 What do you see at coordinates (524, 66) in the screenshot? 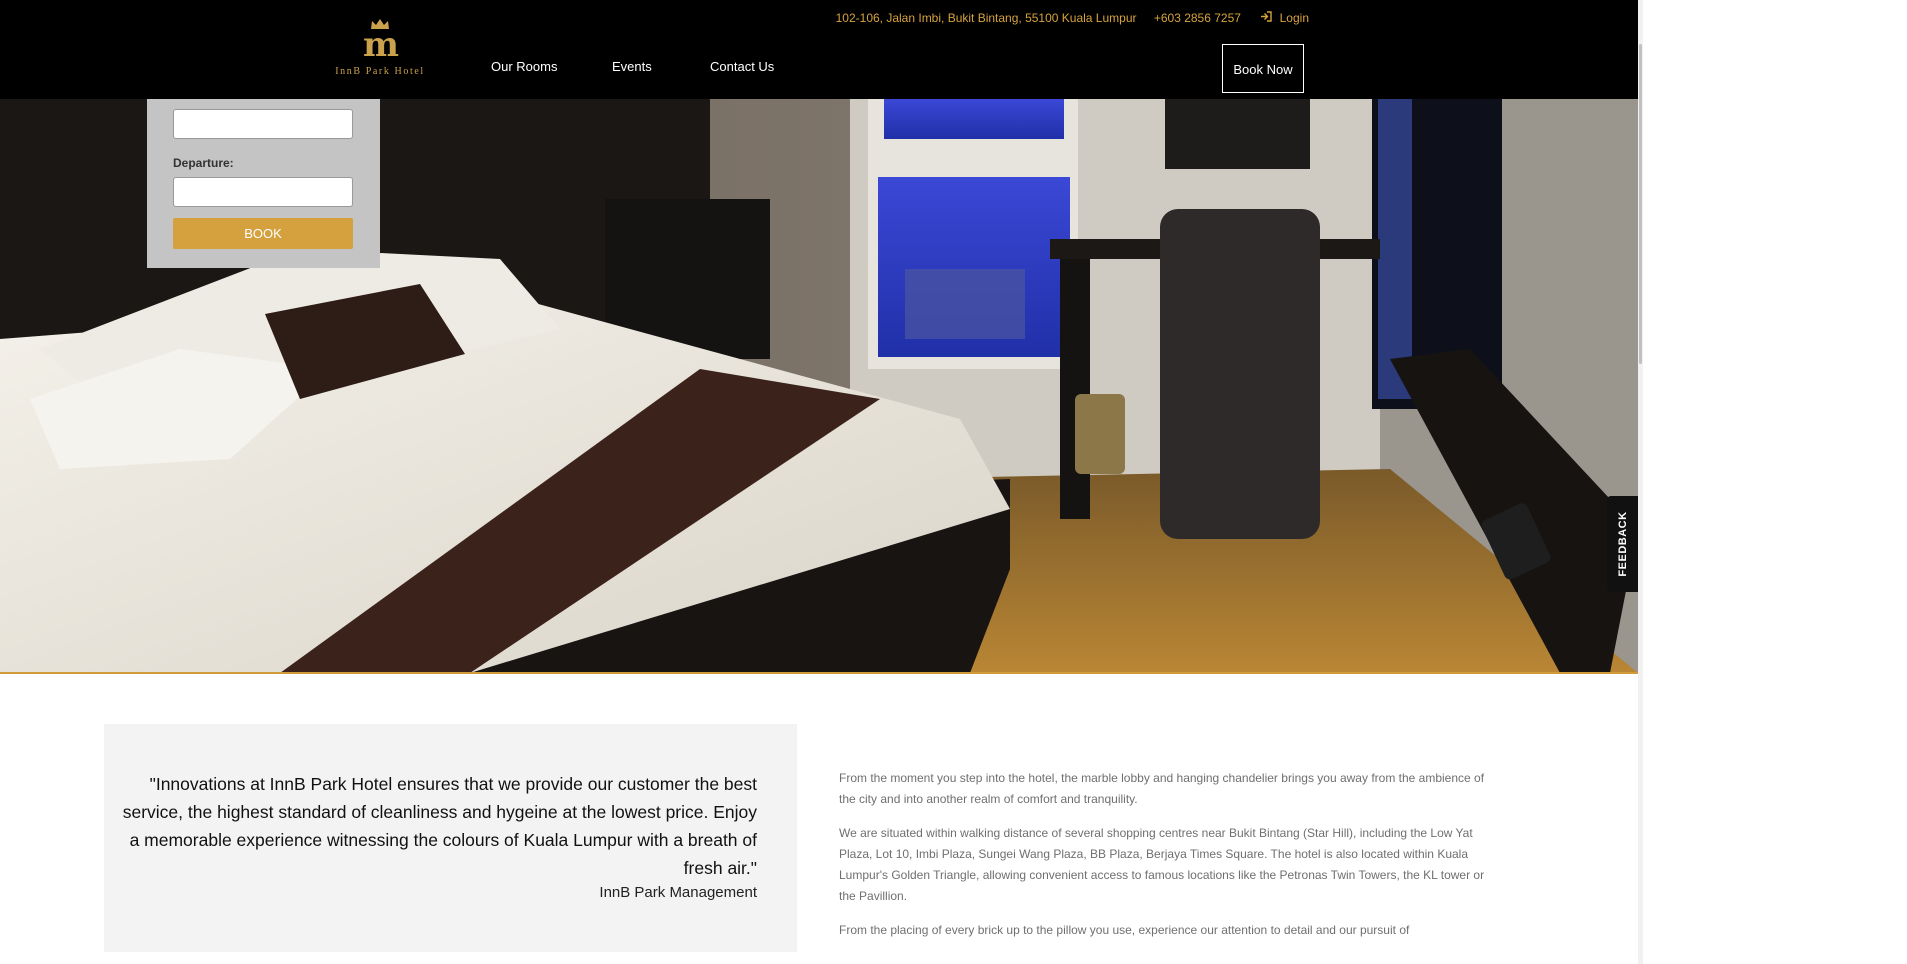
I see `nav-our-rooms: Our Rooms` at bounding box center [524, 66].